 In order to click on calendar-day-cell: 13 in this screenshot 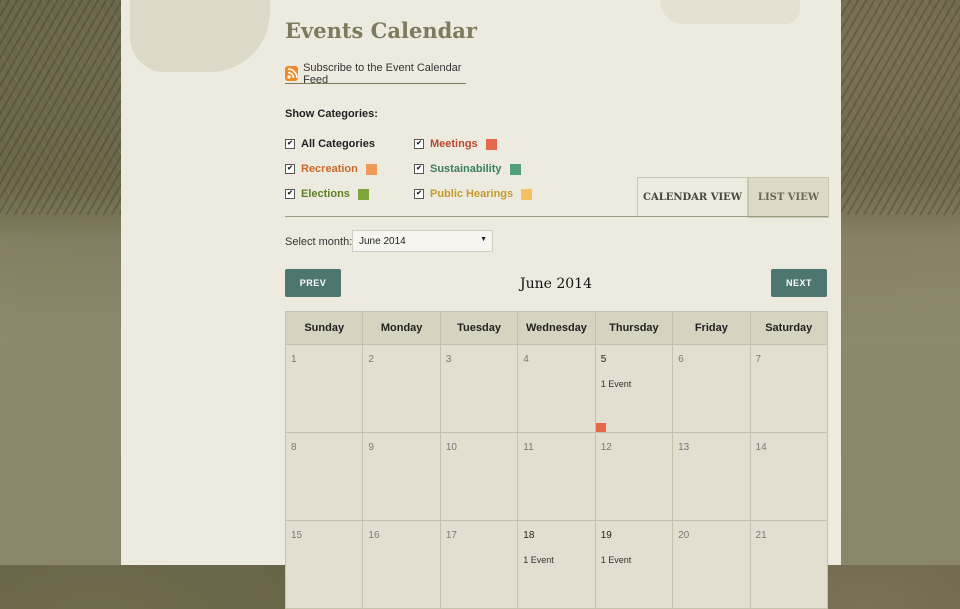, I will do `click(711, 476)`.